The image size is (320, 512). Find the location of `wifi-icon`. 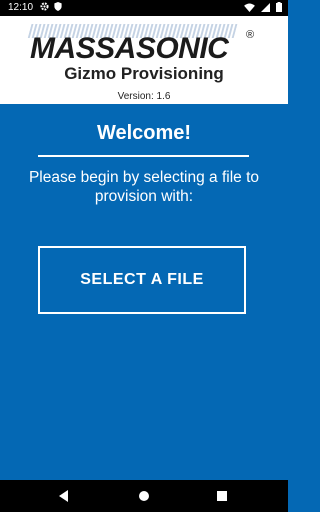

wifi-icon is located at coordinates (249, 7).